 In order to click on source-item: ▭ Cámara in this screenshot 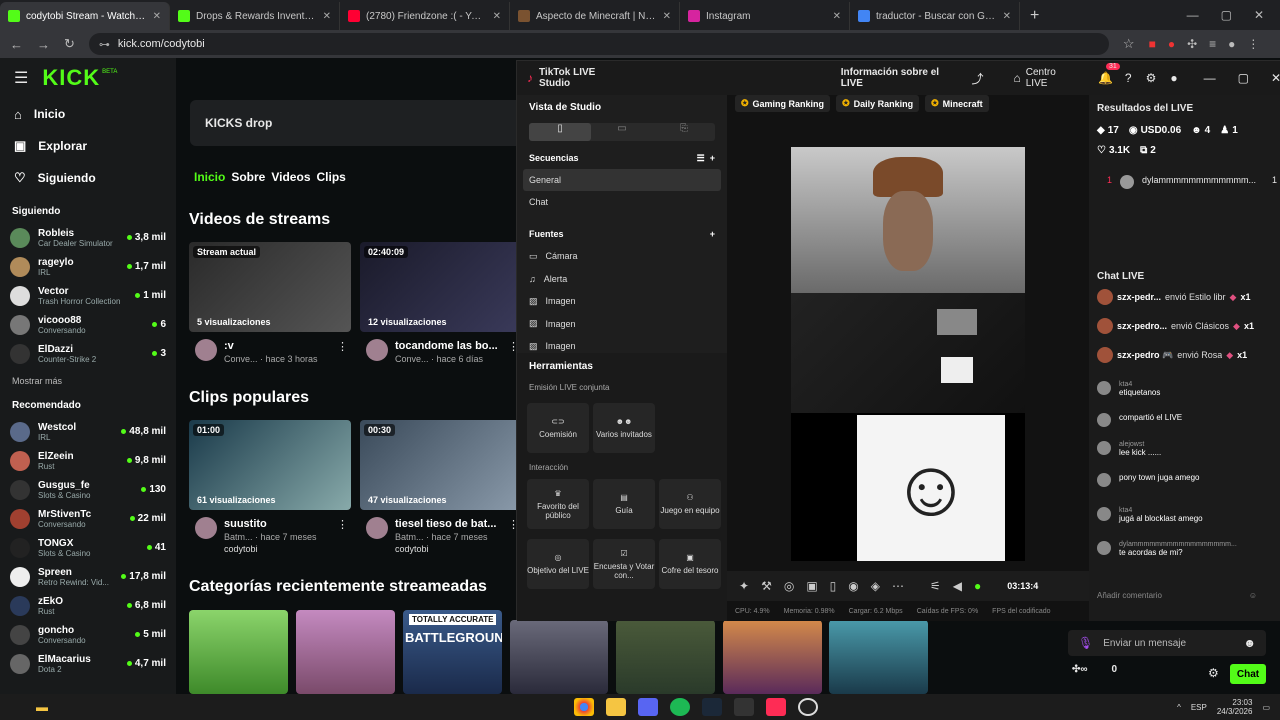, I will do `click(622, 256)`.